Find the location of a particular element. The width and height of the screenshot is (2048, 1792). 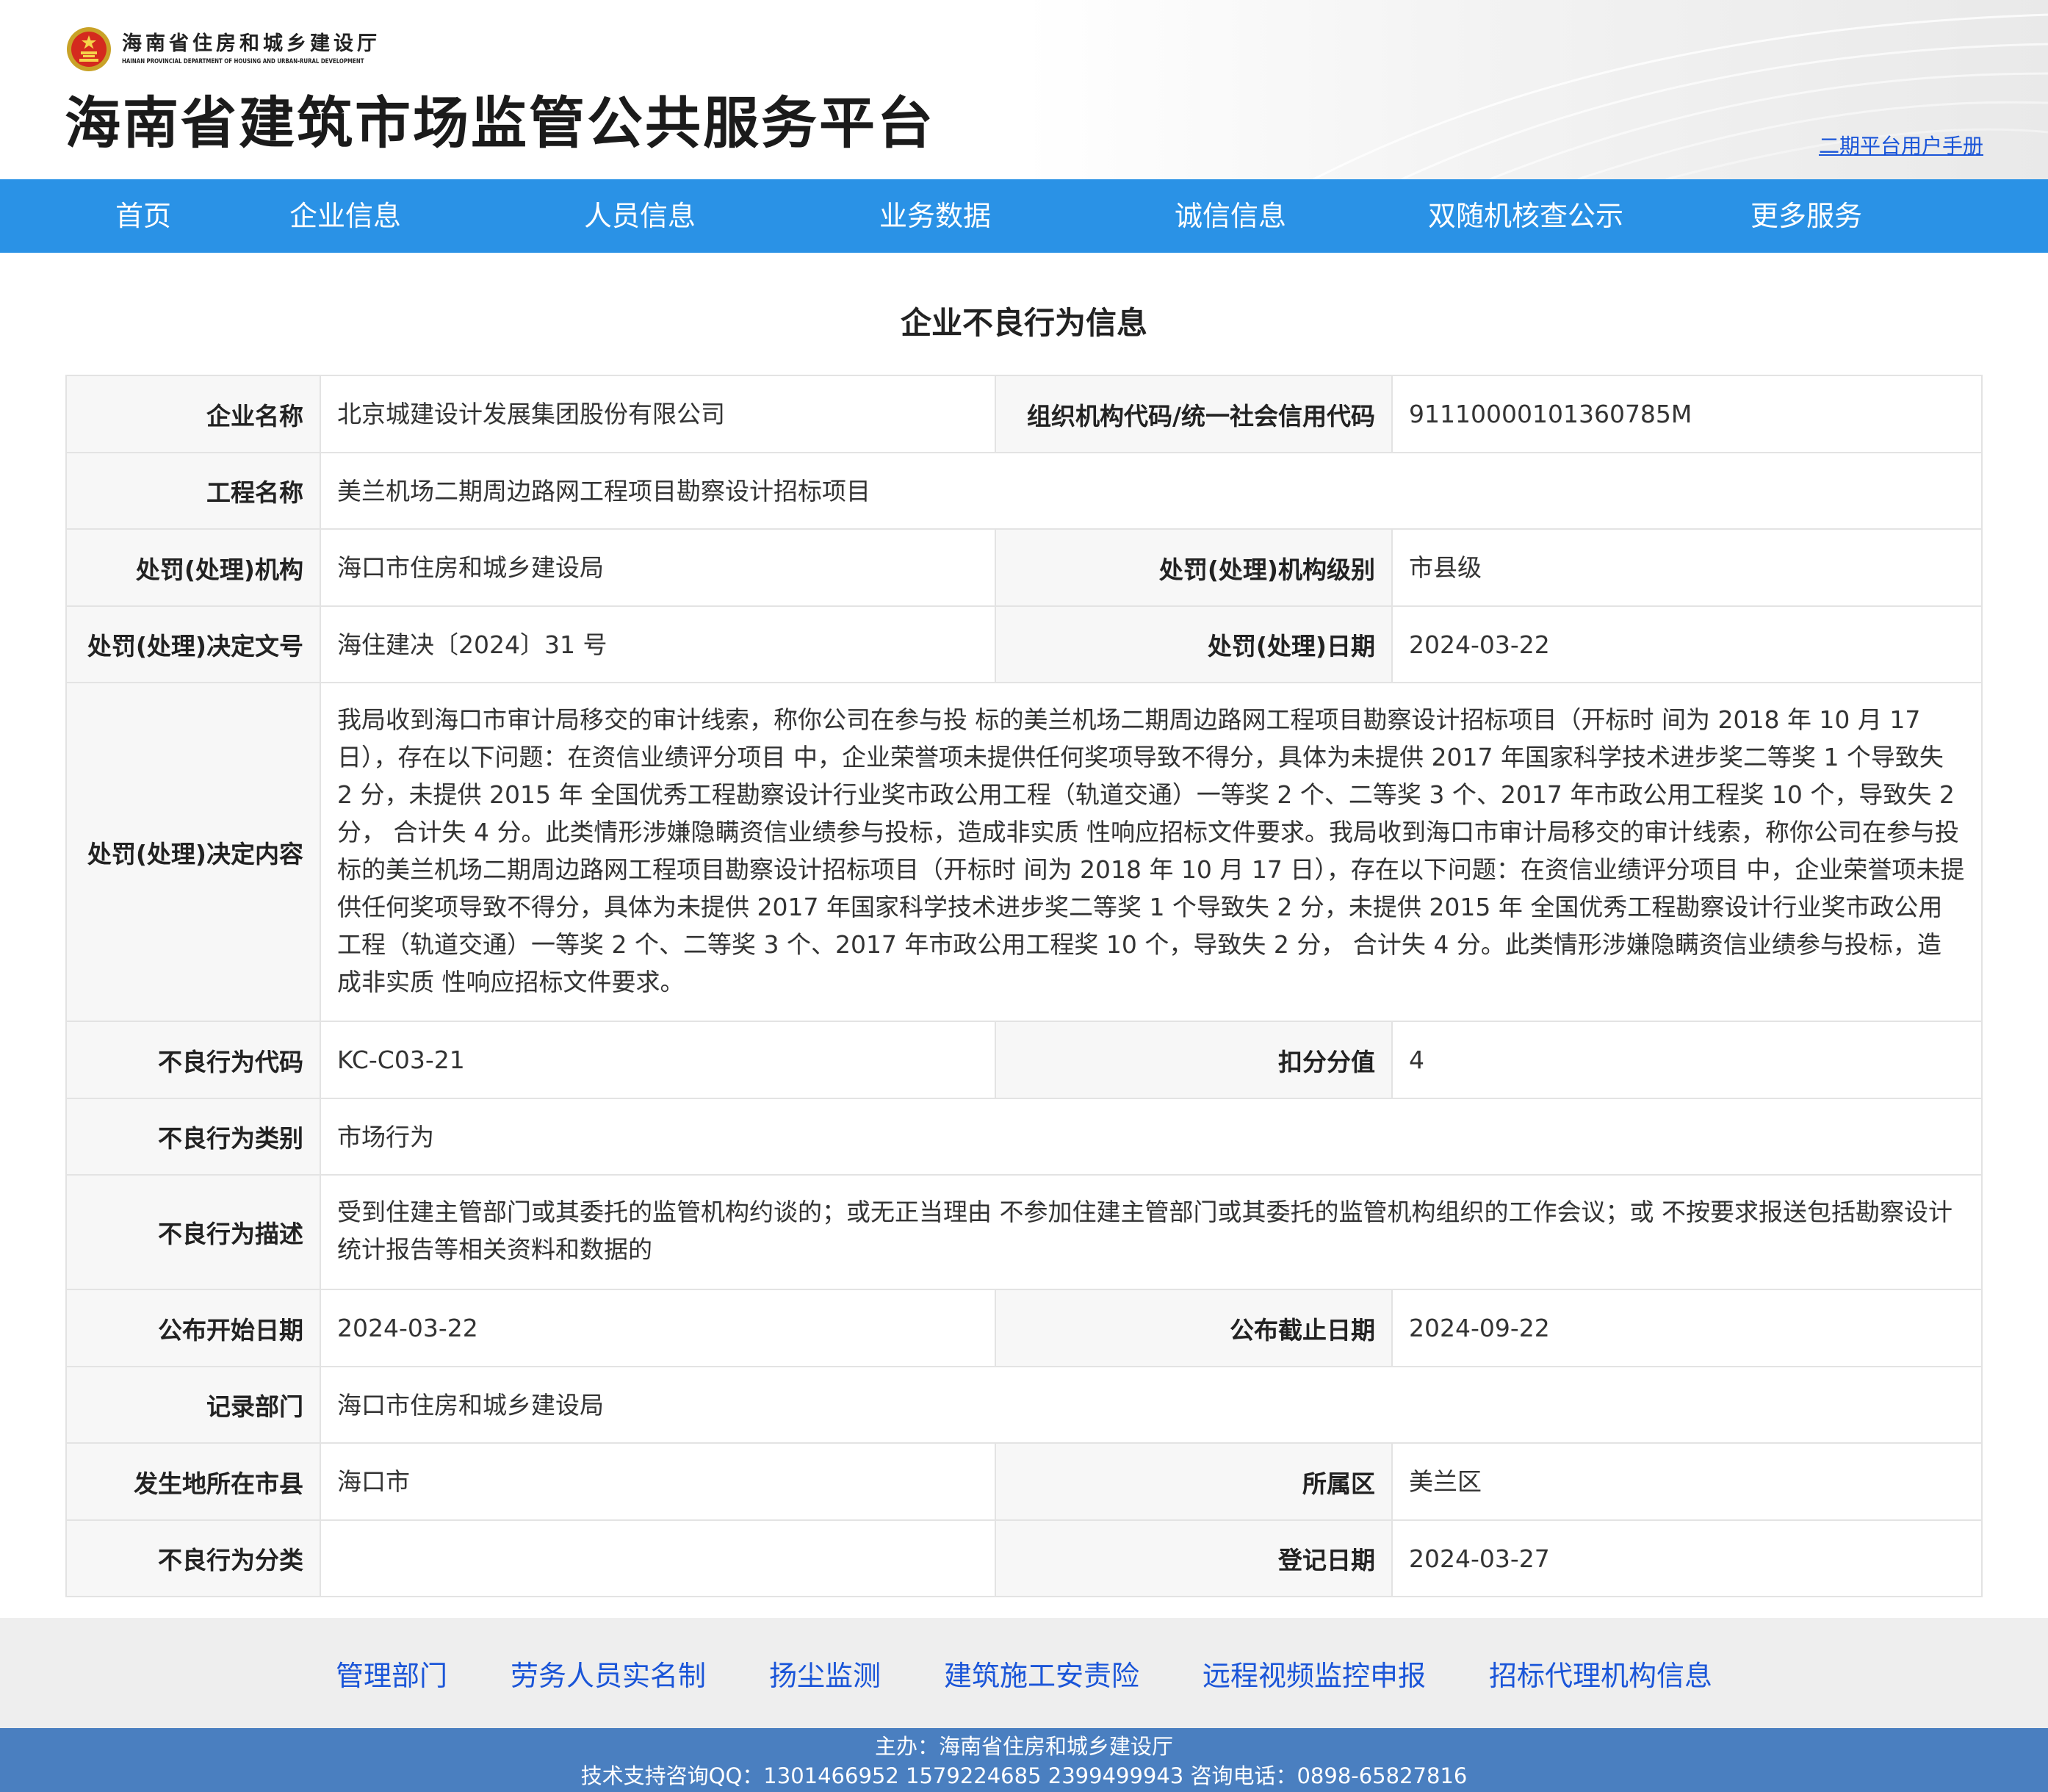

penalty-org-level-label: 处罚(处理)机构级别 is located at coordinates (1194, 567).